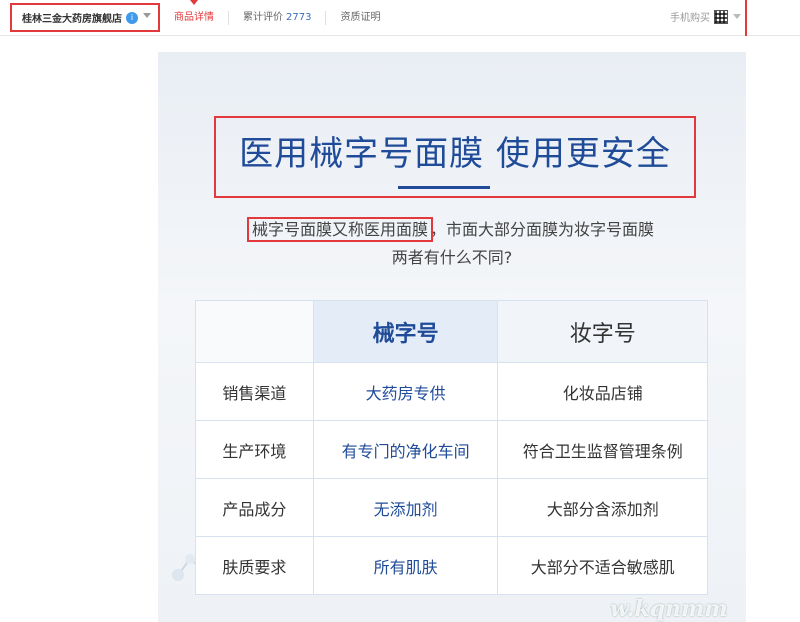 This screenshot has height=622, width=800. Describe the element at coordinates (194, 18) in the screenshot. I see `tab-product-details: 商品详情` at that location.